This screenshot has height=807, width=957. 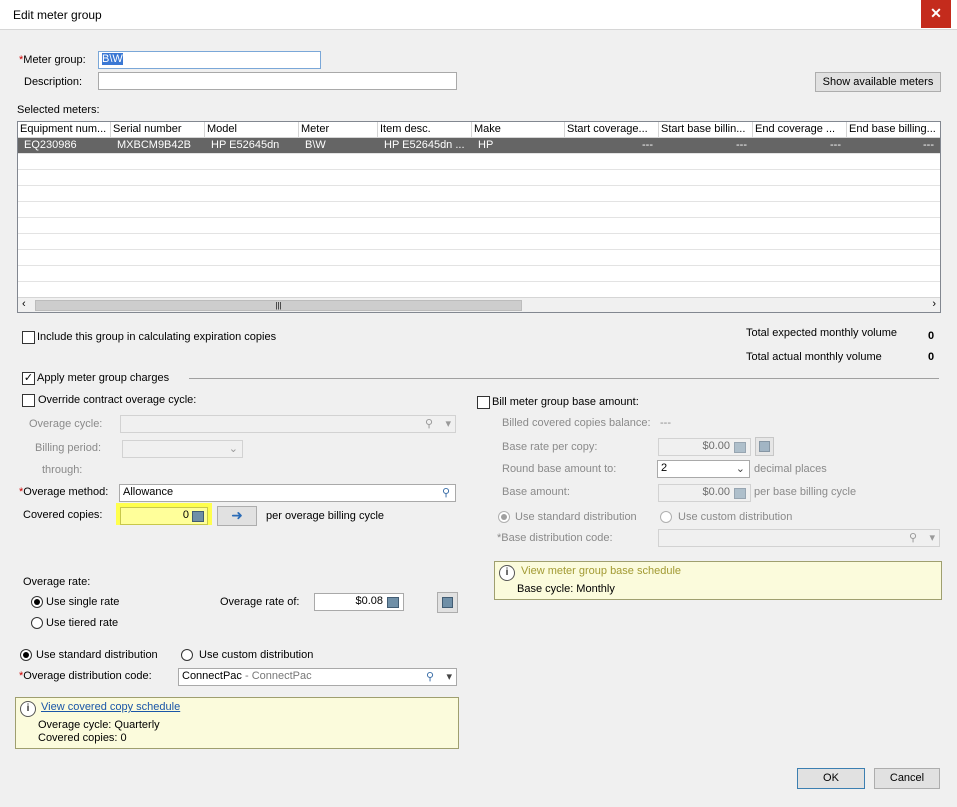 I want to click on covered-copies-input: 0, so click(x=164, y=516).